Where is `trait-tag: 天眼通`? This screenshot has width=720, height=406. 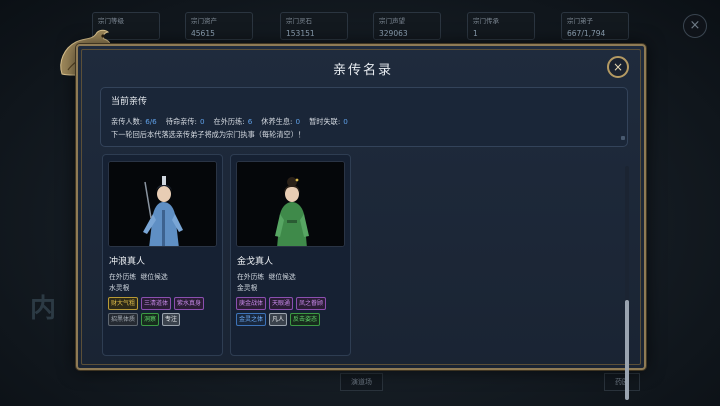 trait-tag: 天眼通 is located at coordinates (281, 303).